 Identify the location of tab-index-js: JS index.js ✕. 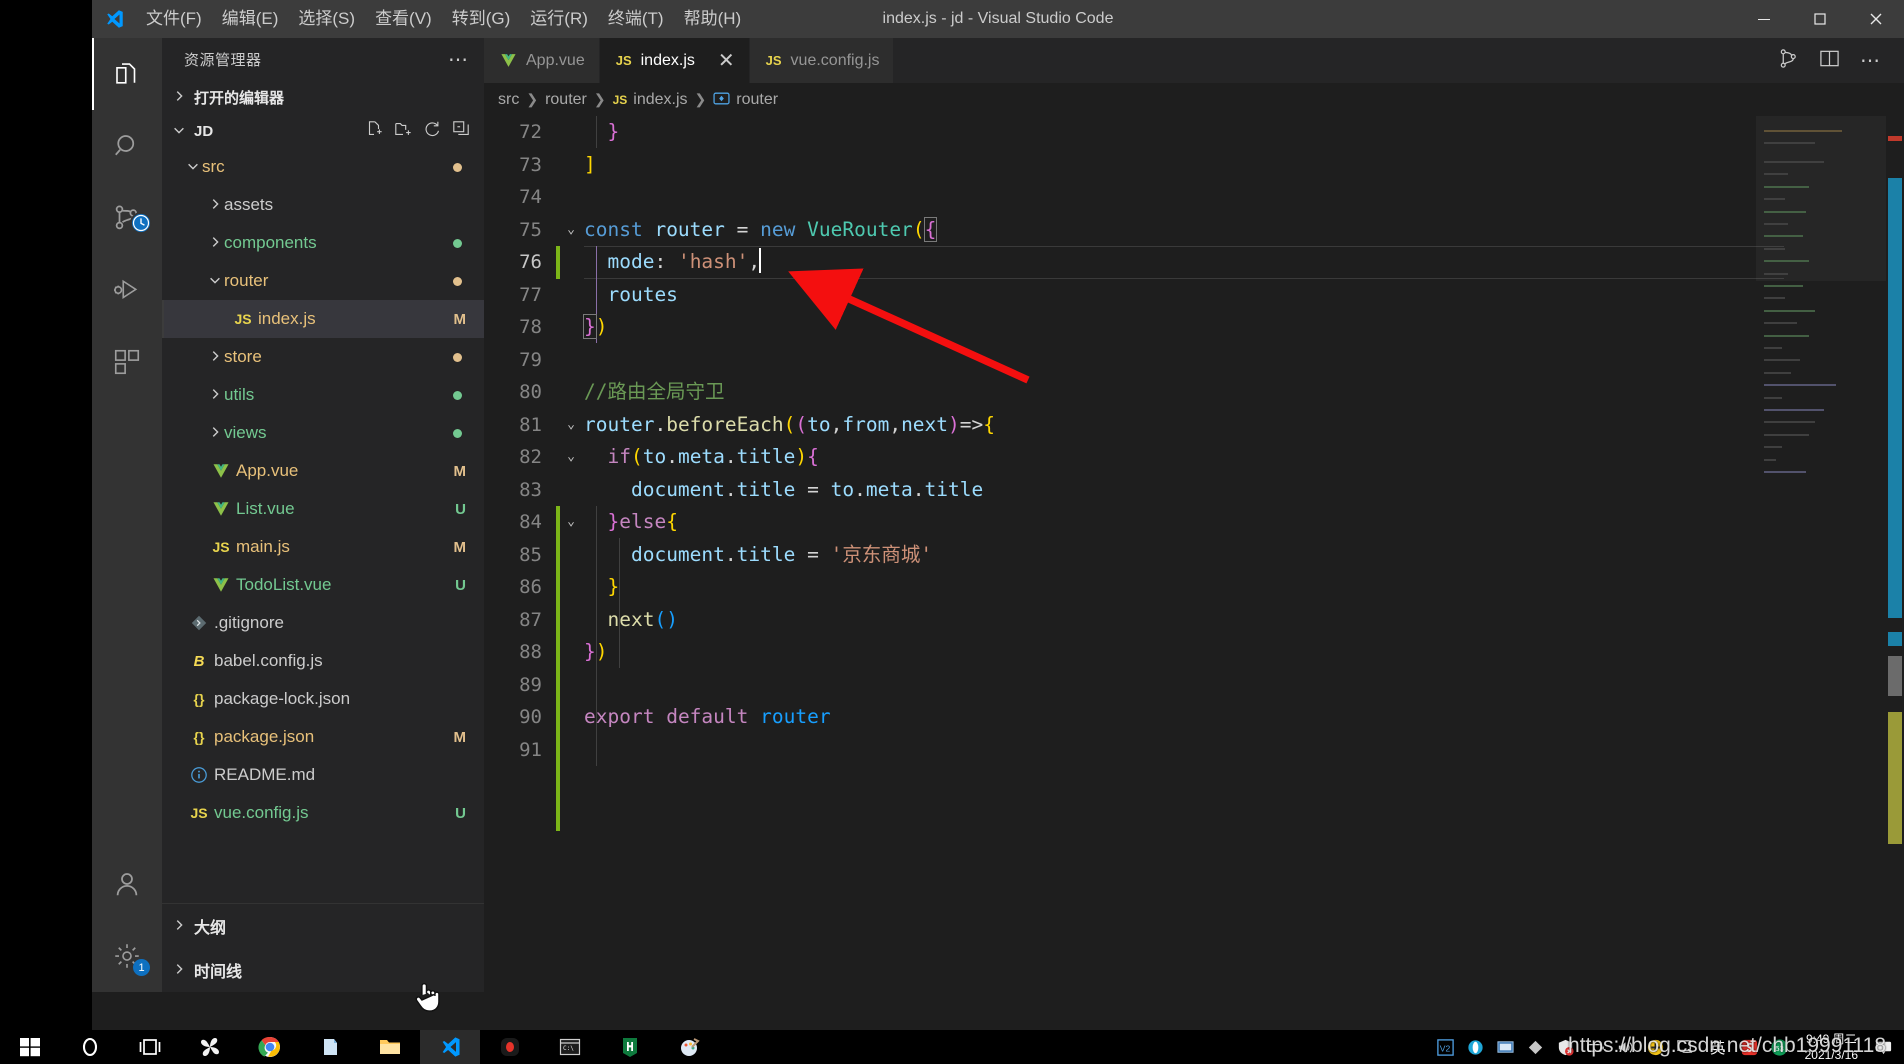
(674, 60).